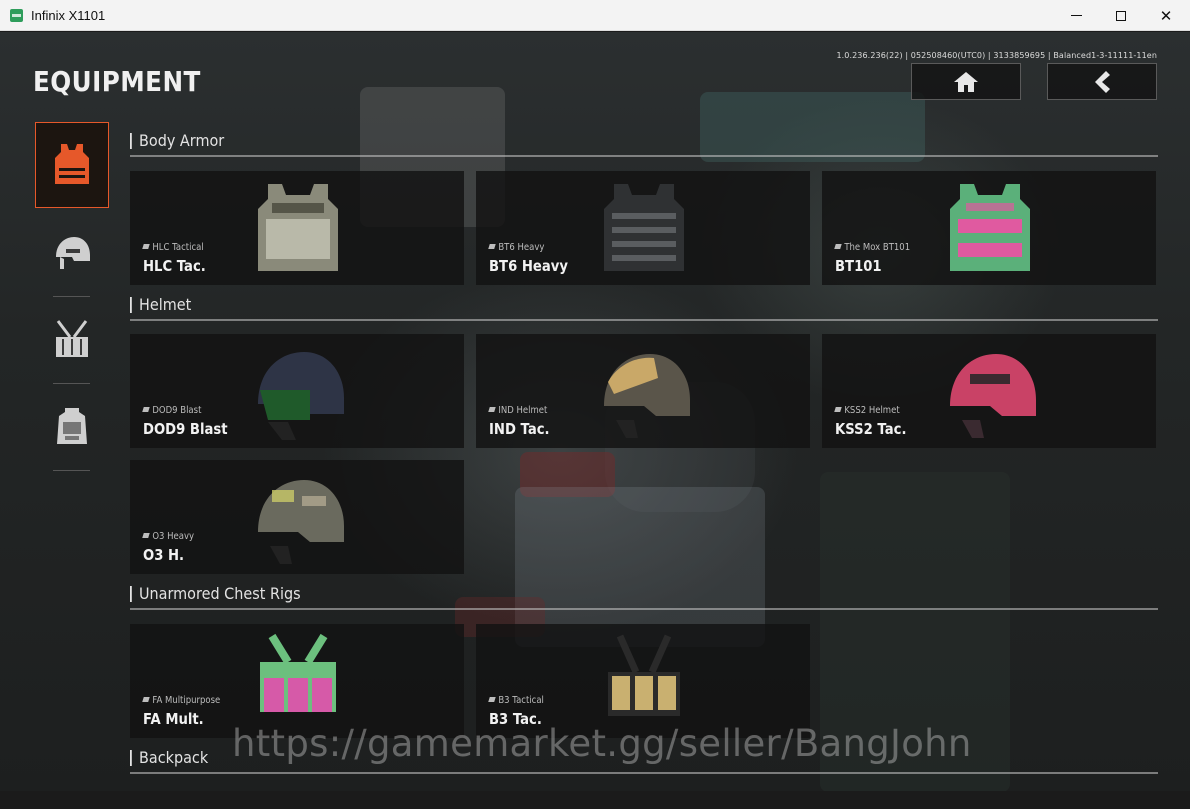  I want to click on item-variant-text: FA Multipurpose, so click(186, 700).